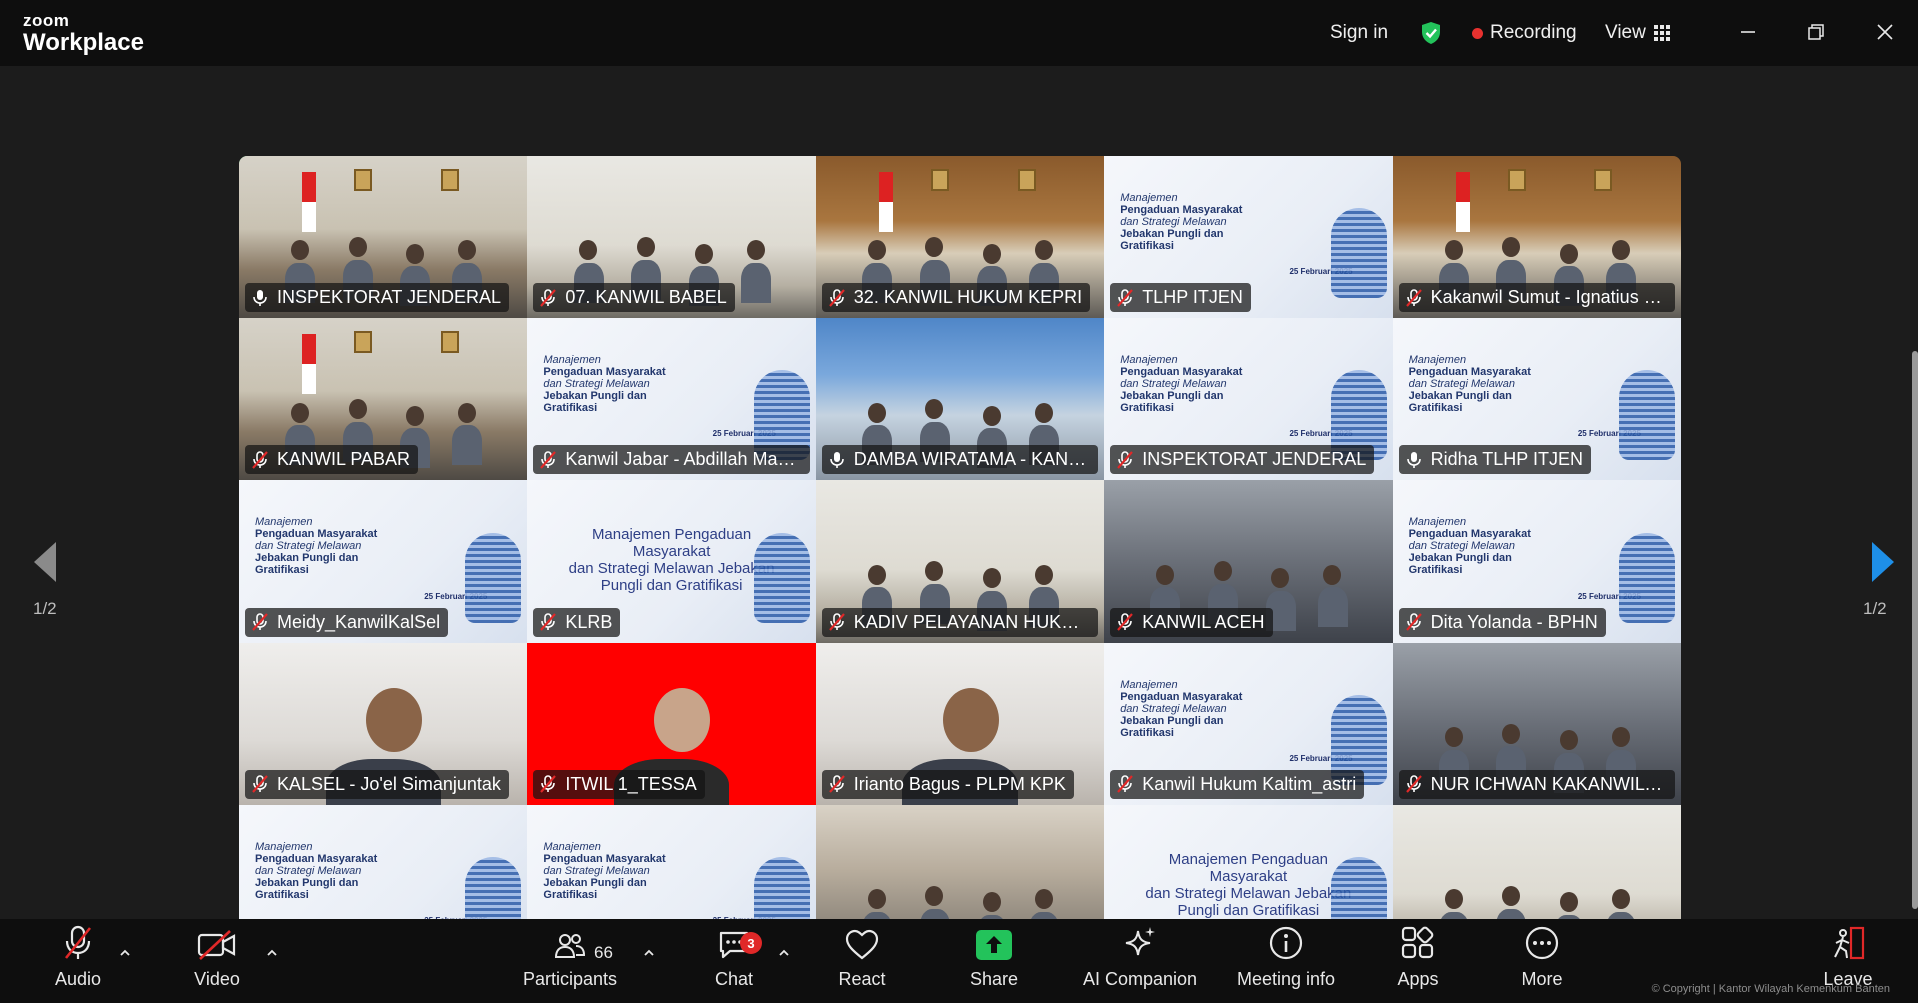 The height and width of the screenshot is (1003, 1918). What do you see at coordinates (383, 237) in the screenshot?
I see `participant-tile: INSPEKTORAT JENDERAL` at bounding box center [383, 237].